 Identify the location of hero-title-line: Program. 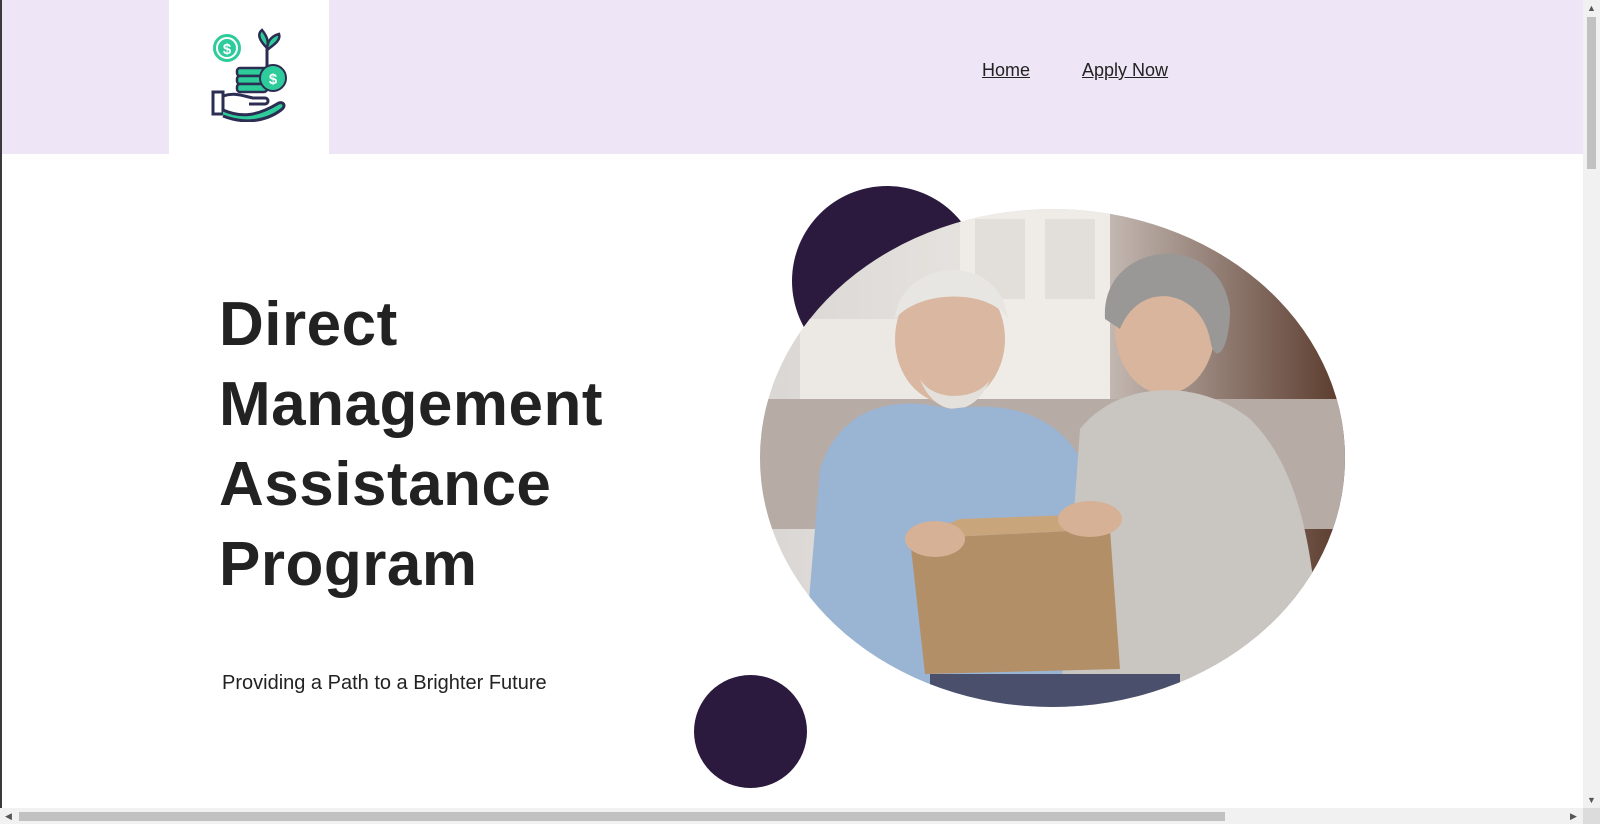
(348, 564).